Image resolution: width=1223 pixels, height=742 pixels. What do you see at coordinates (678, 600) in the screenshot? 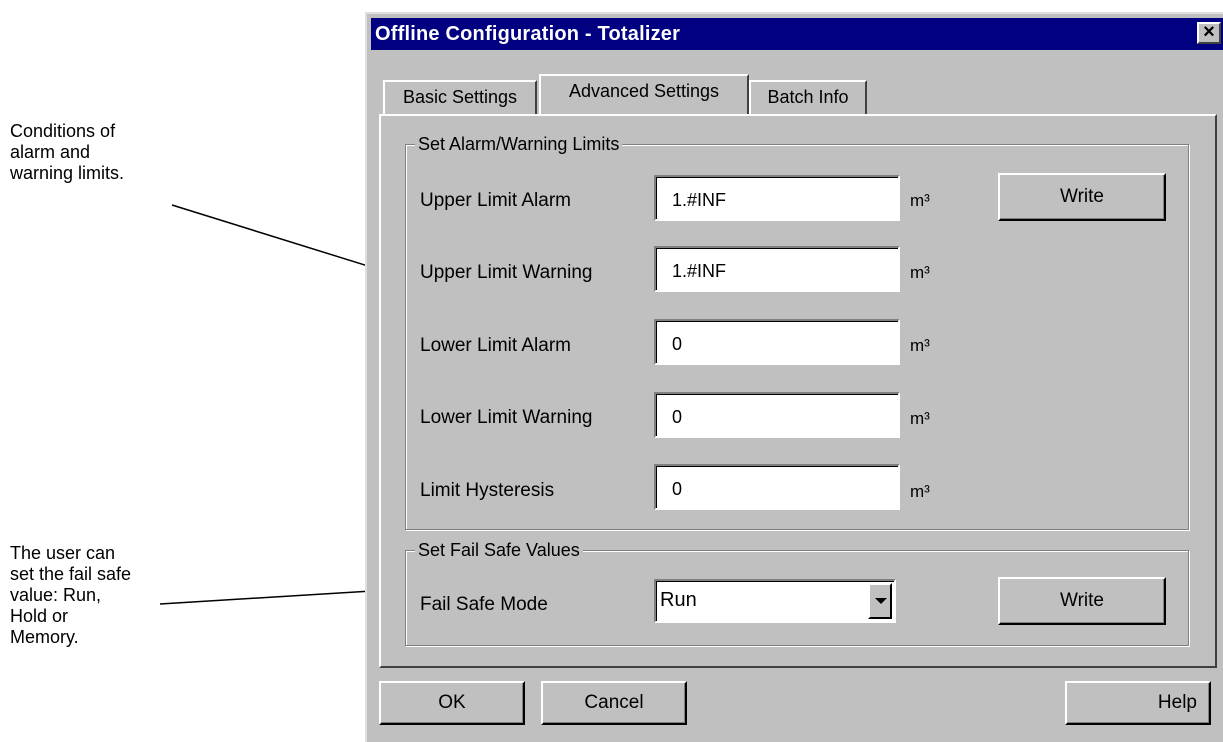
I see `fail-safe-mode-value: Run` at bounding box center [678, 600].